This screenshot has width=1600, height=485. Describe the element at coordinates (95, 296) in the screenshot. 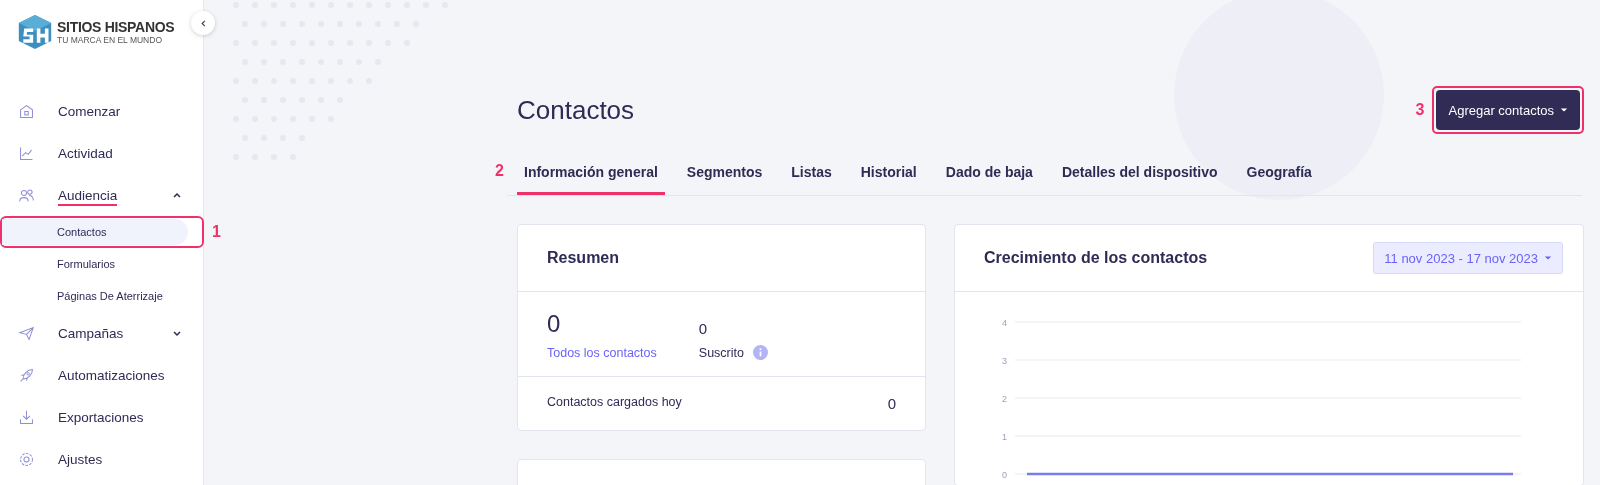

I see `nav-subitem: Páginas De Aterrizaje` at that location.